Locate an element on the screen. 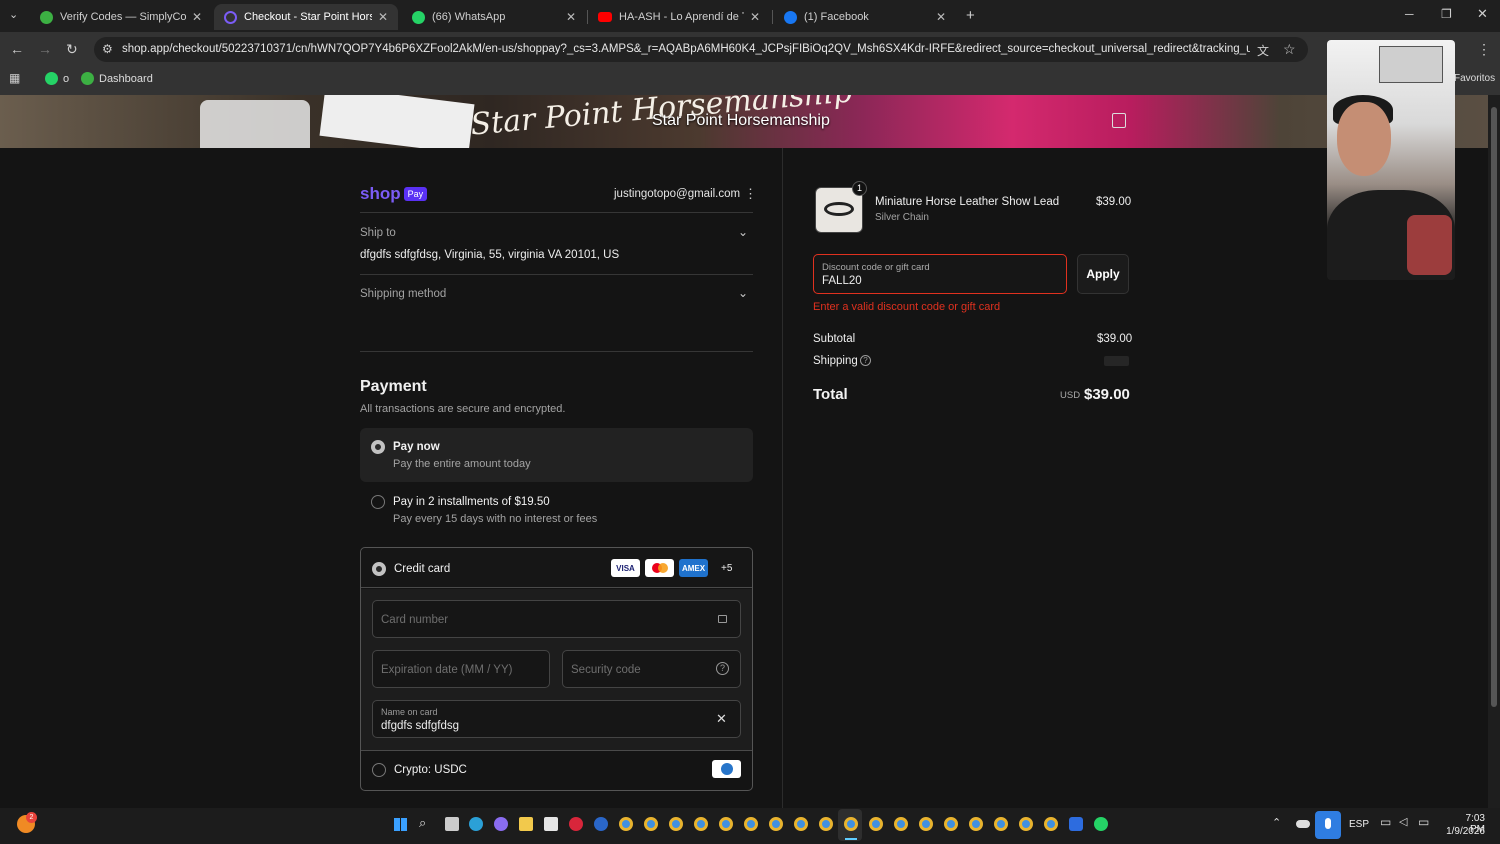  tab-whatsapp: (66) WhatsApp ✕ is located at coordinates (494, 17).